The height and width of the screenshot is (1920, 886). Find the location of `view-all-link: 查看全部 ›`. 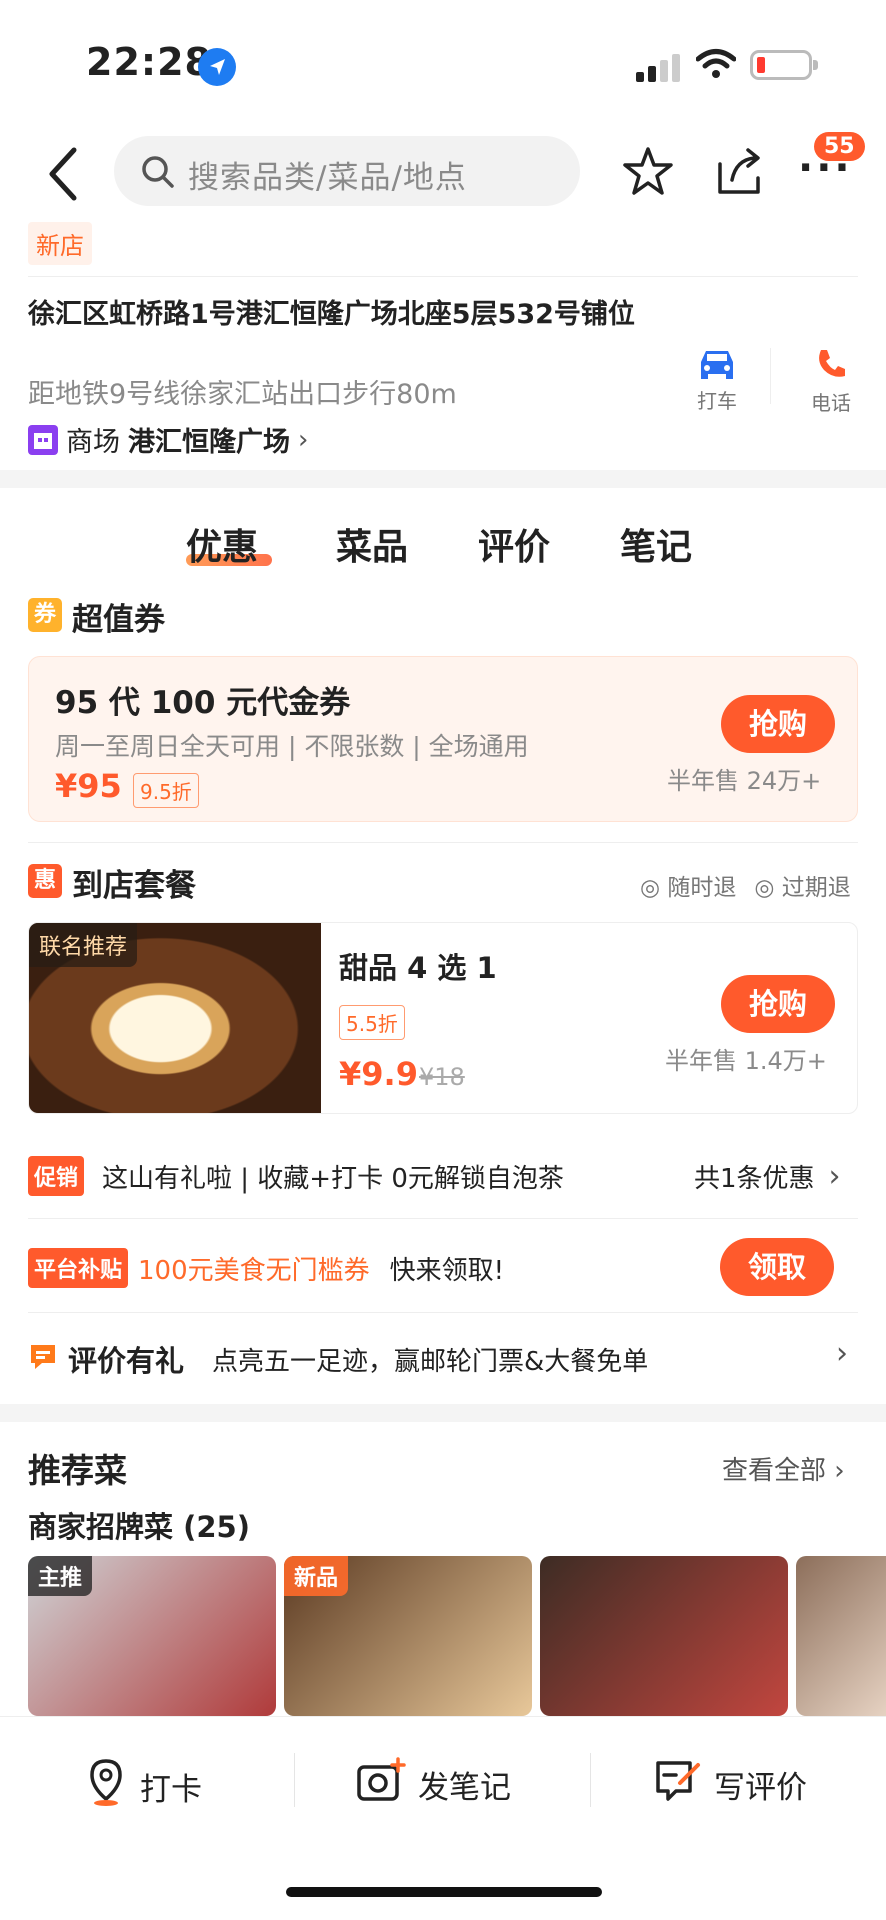

view-all-link: 查看全部 › is located at coordinates (783, 1468).